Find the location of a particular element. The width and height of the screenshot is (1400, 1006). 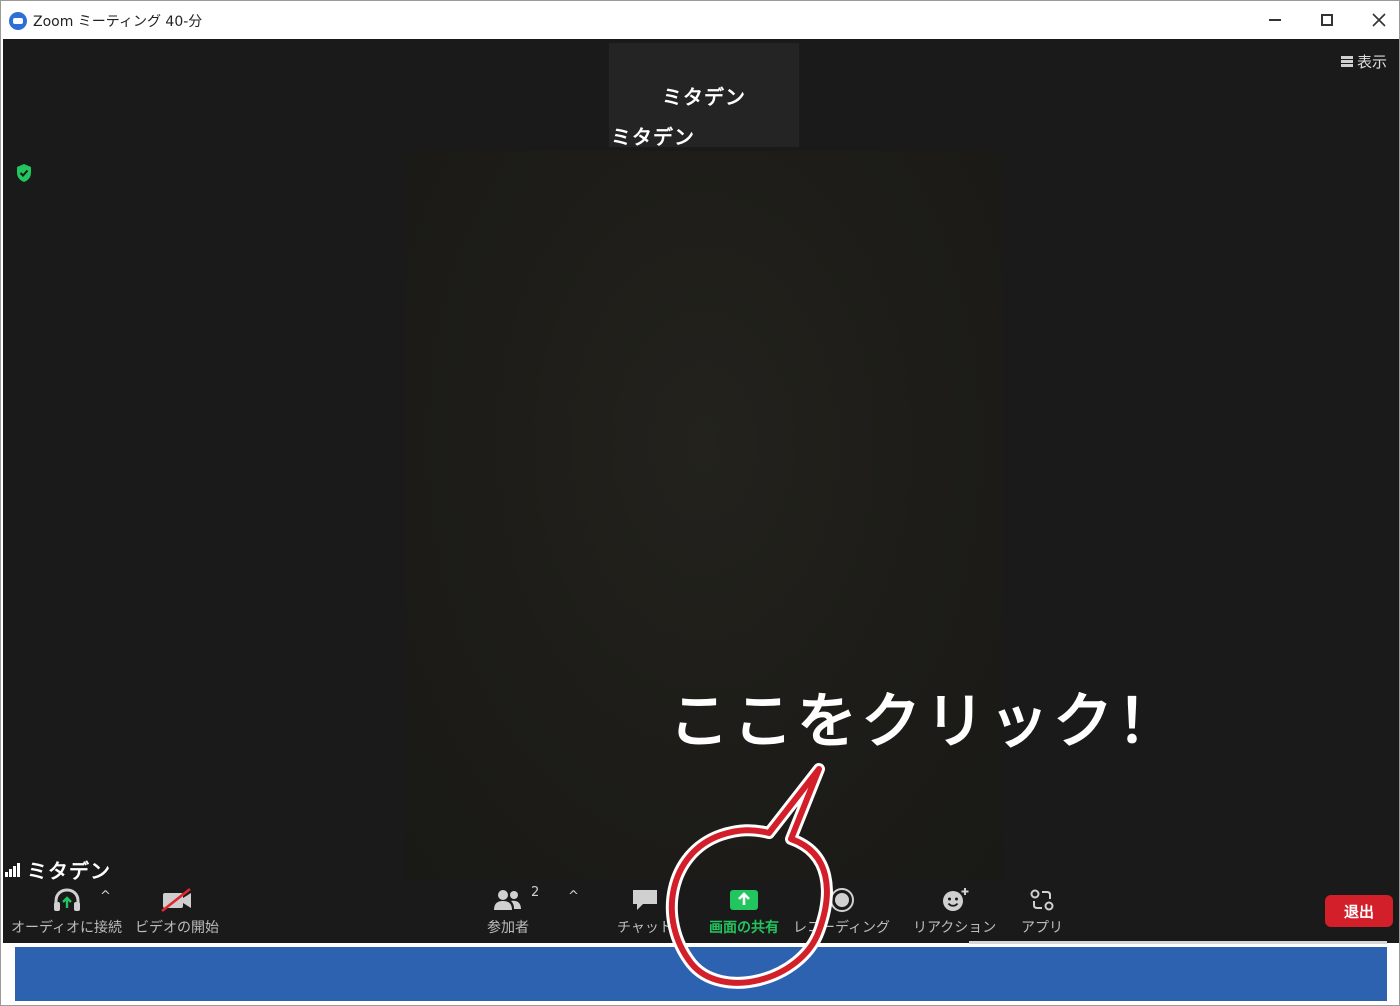

taskbar-divider is located at coordinates (1178, 942).